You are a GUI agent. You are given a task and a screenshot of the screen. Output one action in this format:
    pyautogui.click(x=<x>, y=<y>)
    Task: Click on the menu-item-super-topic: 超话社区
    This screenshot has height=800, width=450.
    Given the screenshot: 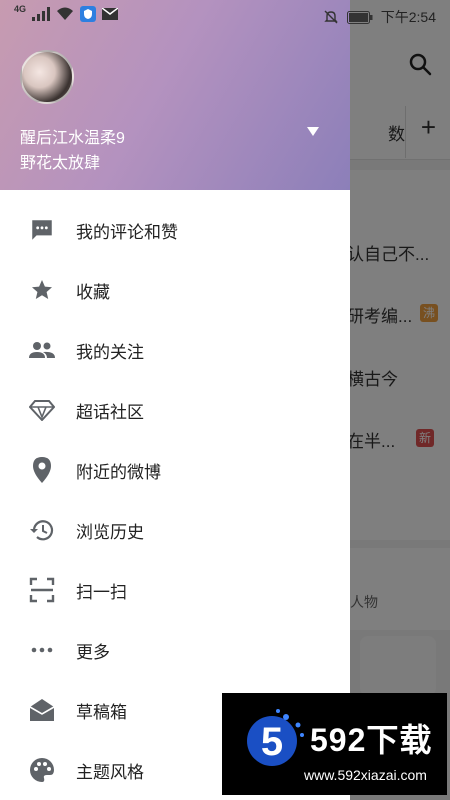 What is the action you would take?
    pyautogui.click(x=175, y=410)
    